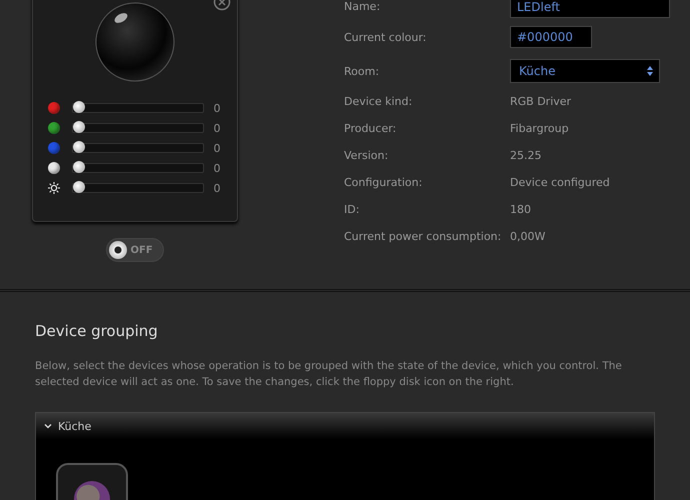 The height and width of the screenshot is (500, 690). What do you see at coordinates (134, 42) in the screenshot?
I see `lamp-orb-icon` at bounding box center [134, 42].